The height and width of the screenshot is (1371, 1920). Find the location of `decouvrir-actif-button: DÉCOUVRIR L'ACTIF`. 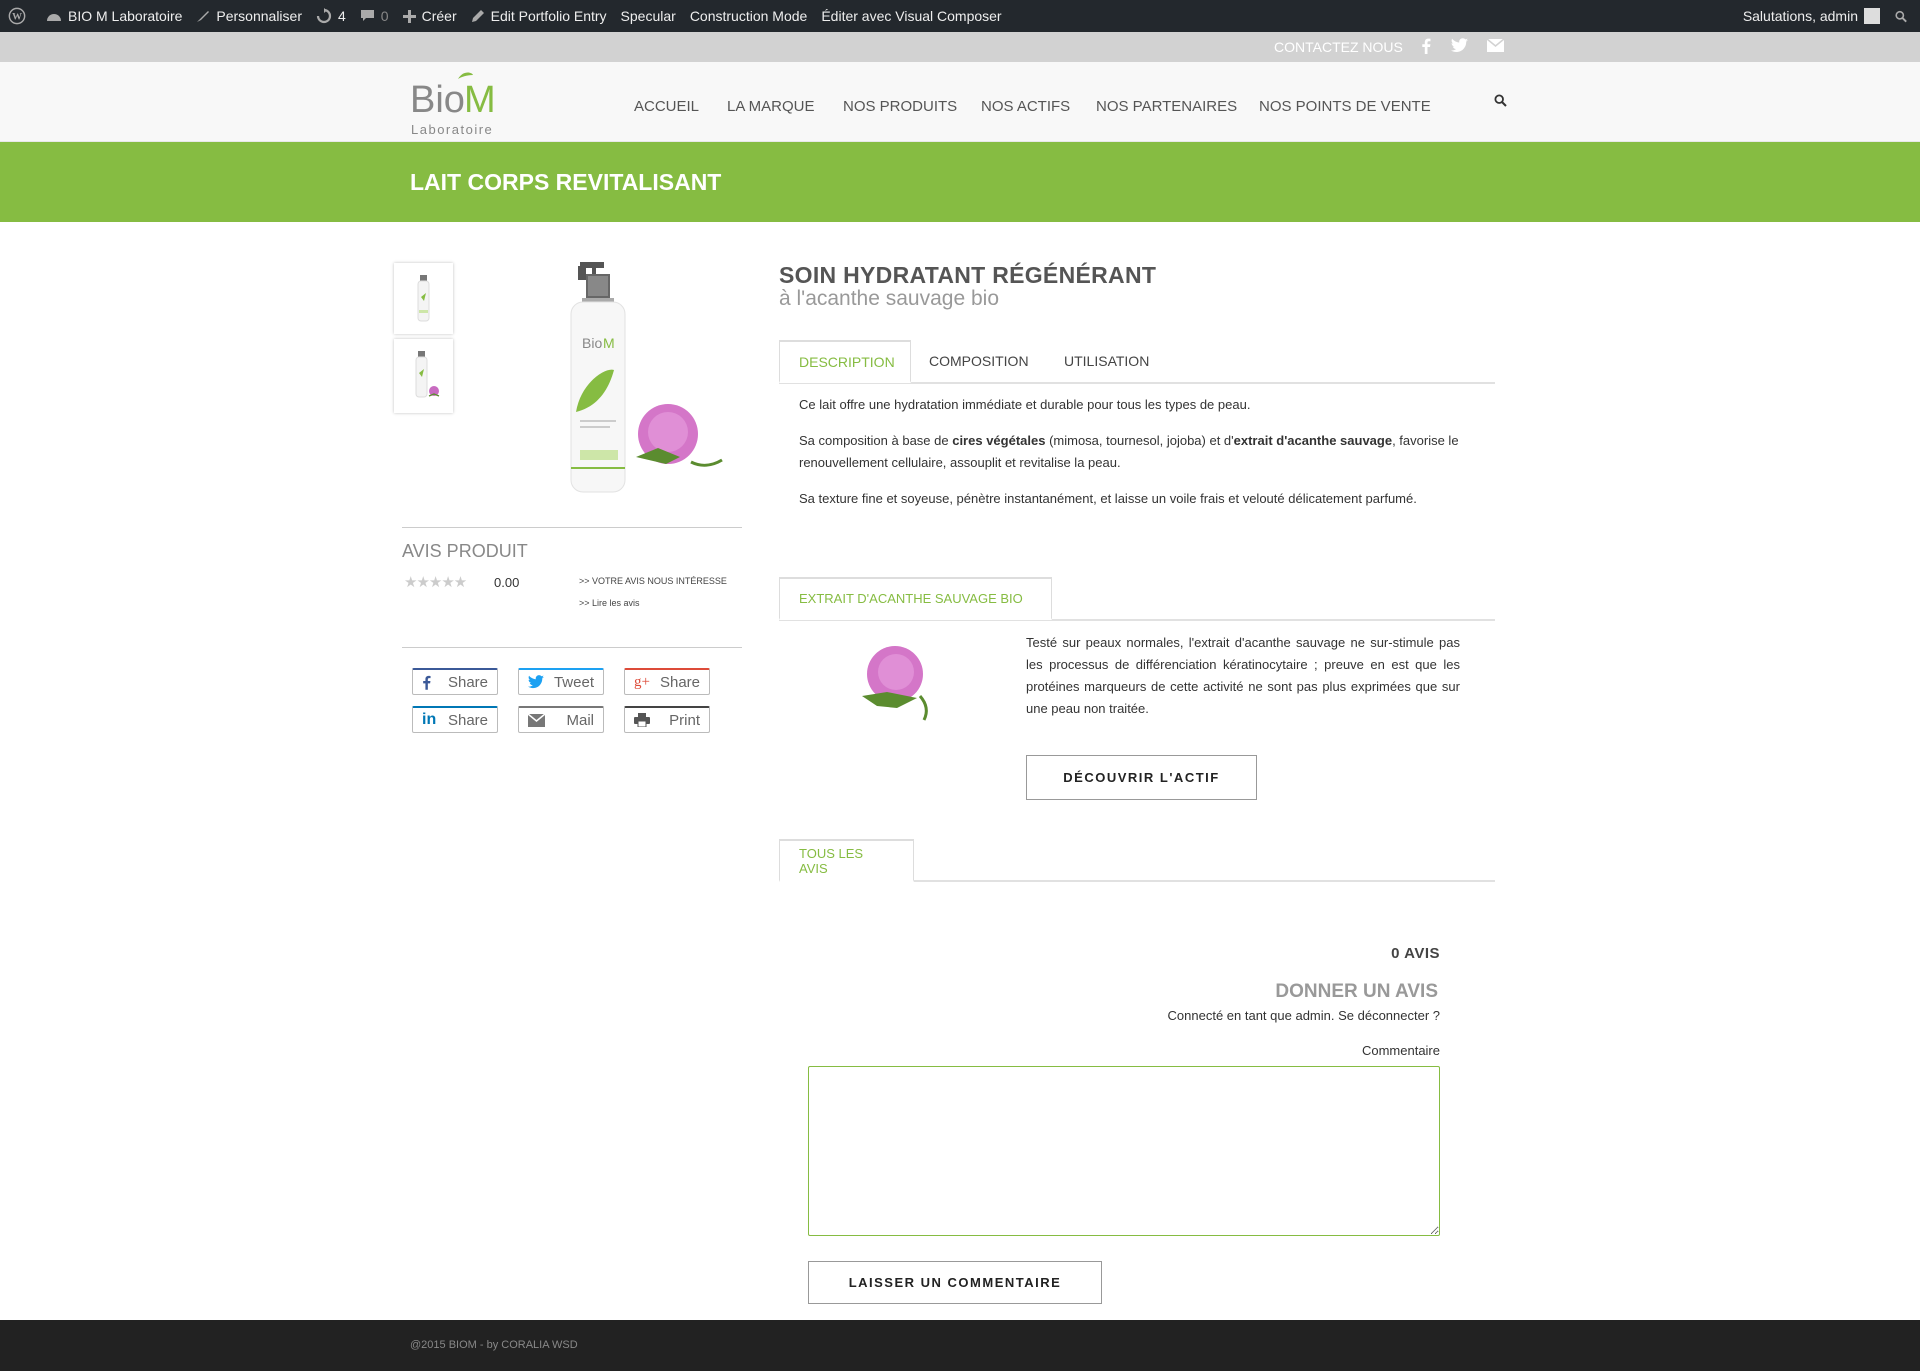

decouvrir-actif-button: DÉCOUVRIR L'ACTIF is located at coordinates (1141, 777).